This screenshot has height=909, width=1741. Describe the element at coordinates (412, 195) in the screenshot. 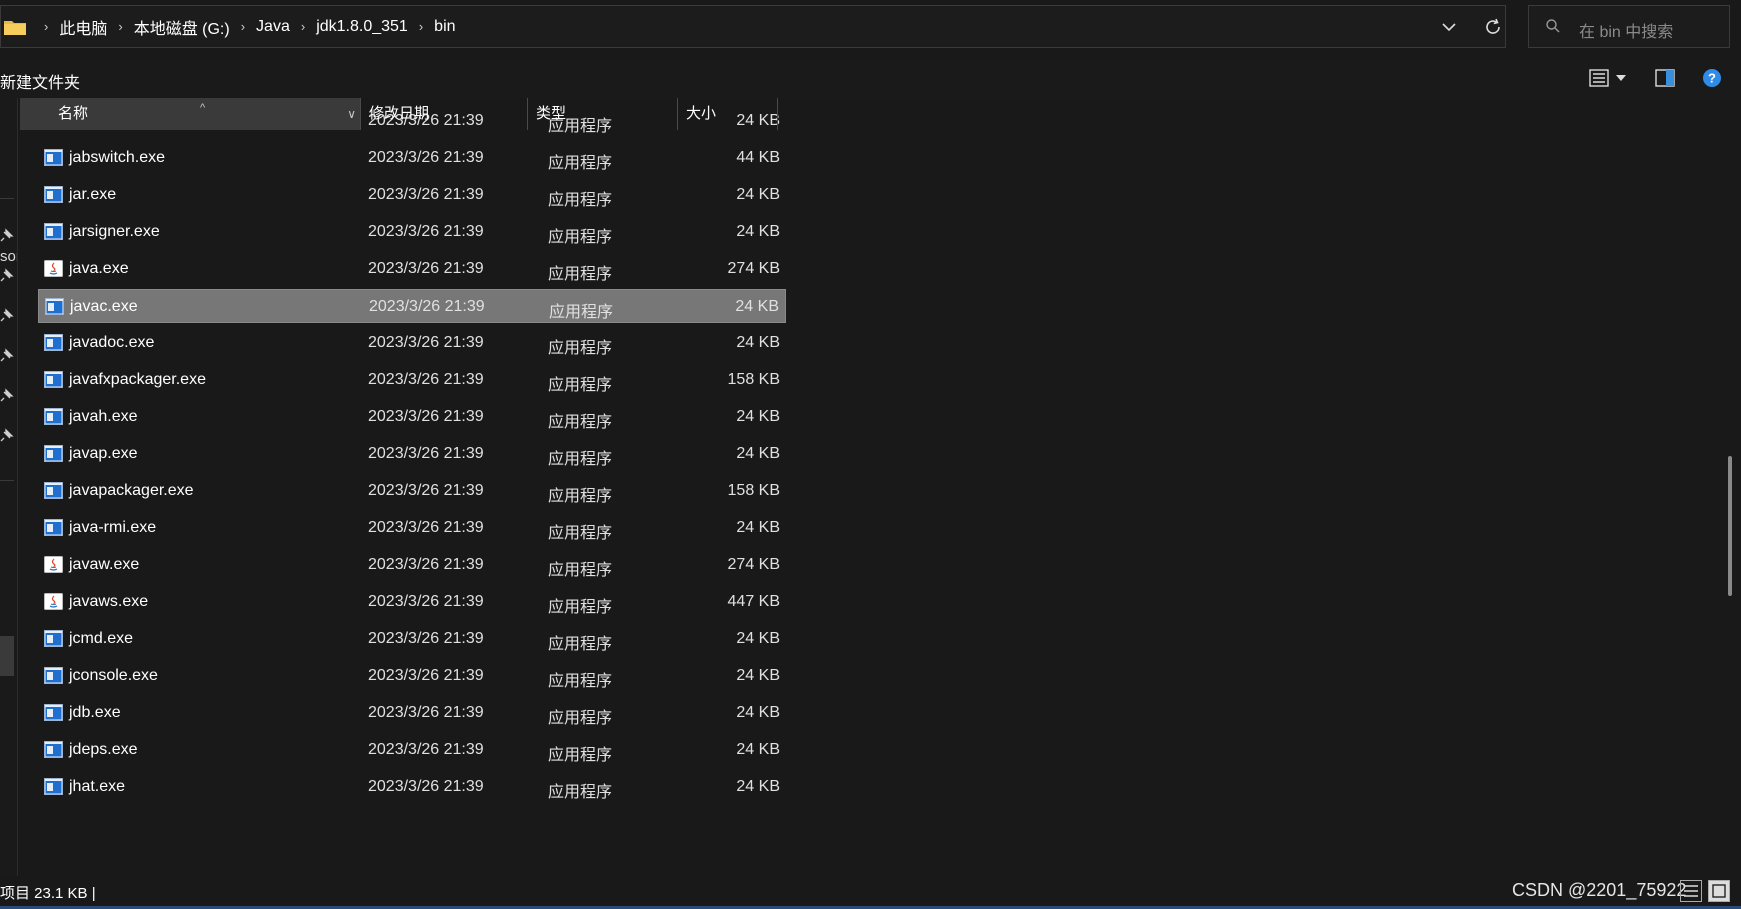

I see `file-row: jar.exe 2023/3/26 21:39 应用程序 24 KB` at that location.